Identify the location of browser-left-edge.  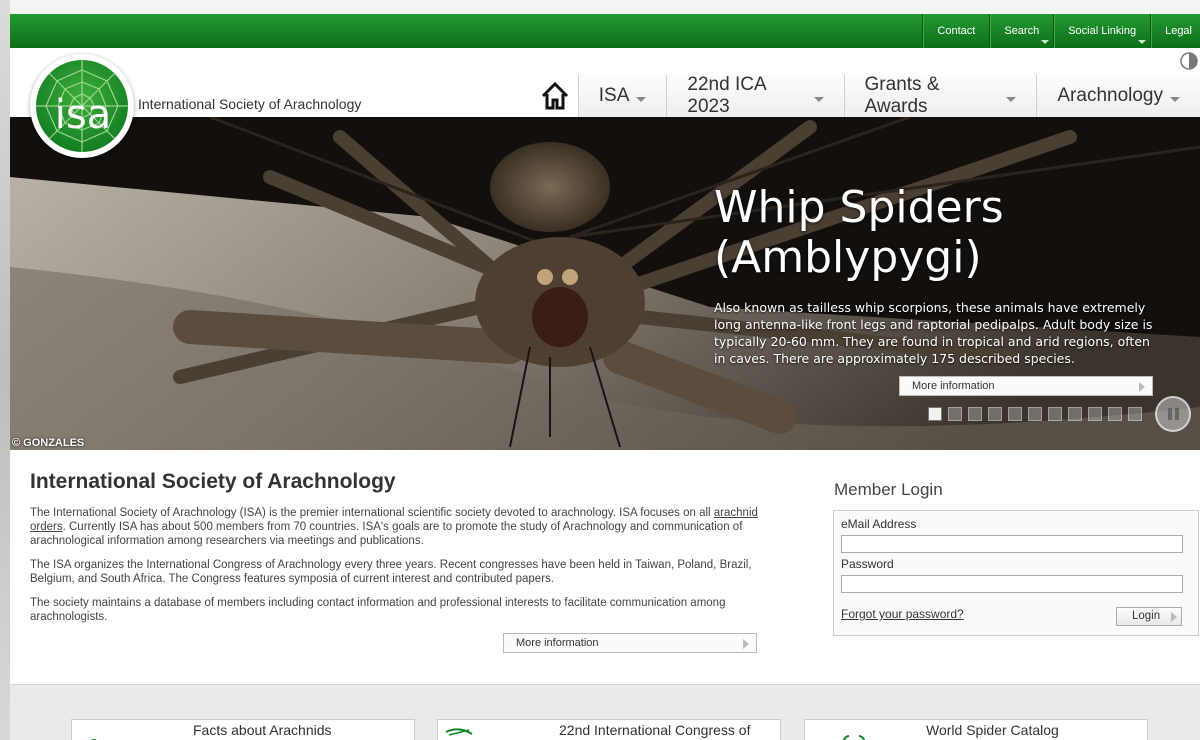
(5, 370).